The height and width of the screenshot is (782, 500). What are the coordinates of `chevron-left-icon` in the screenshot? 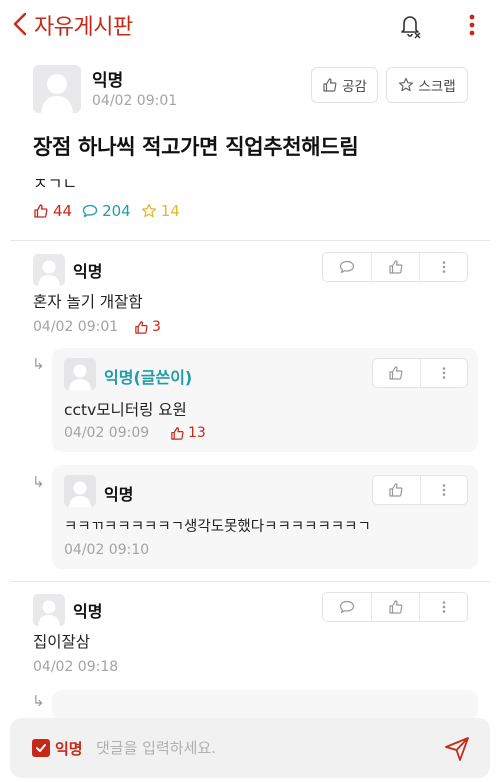 It's located at (20, 24).